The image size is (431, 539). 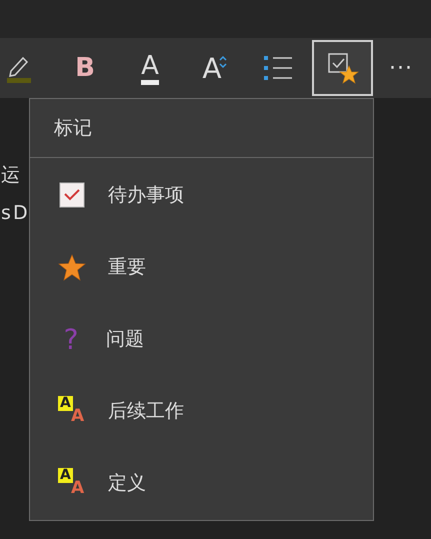 I want to click on menu-item: 重要, so click(x=201, y=267).